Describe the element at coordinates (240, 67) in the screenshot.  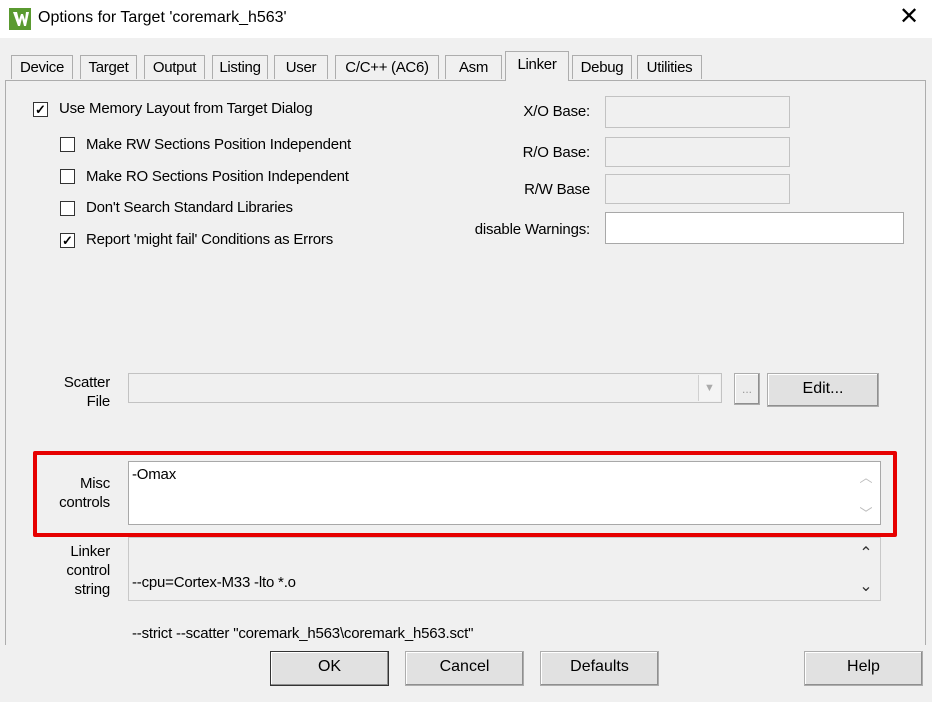
I see `tab-listing: Listing` at that location.